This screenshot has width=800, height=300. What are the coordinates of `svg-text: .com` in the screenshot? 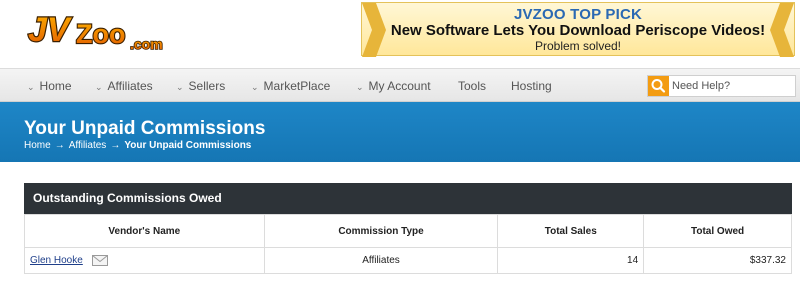 It's located at (146, 44).